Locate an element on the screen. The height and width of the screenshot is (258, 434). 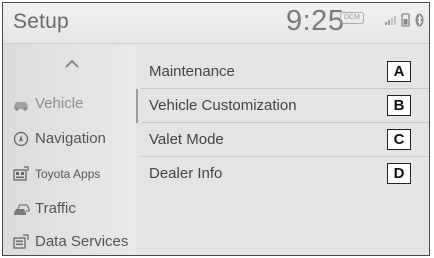
sidebar-item-toyota-apps: Toyota Apps is located at coordinates (69, 173).